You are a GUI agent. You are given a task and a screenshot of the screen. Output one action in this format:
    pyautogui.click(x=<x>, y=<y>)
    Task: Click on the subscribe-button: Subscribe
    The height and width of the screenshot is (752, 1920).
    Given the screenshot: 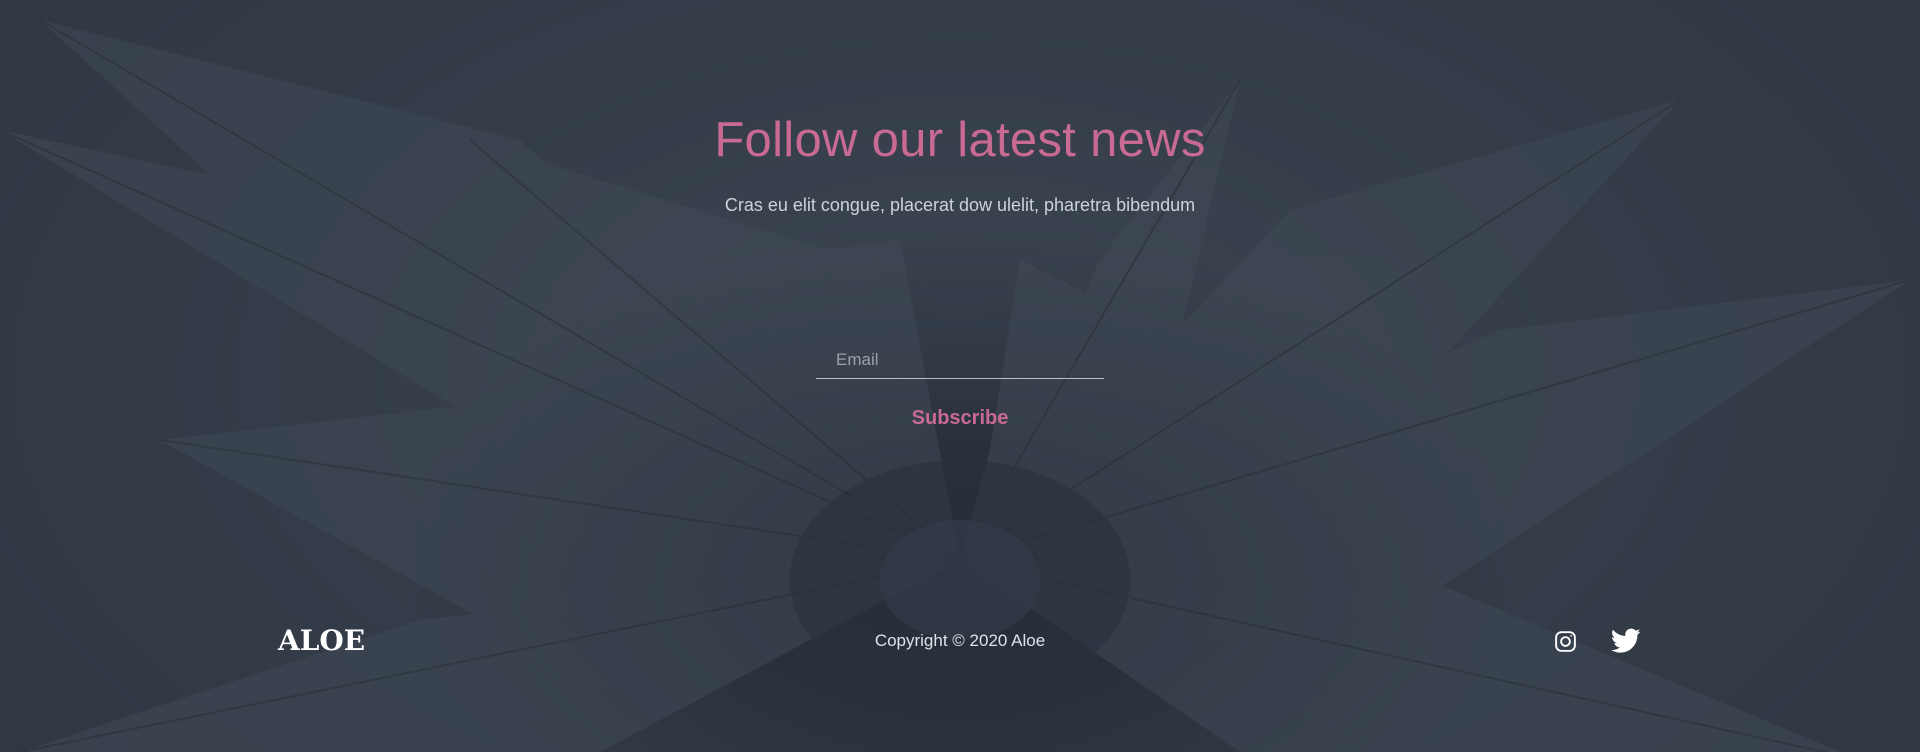 What is the action you would take?
    pyautogui.click(x=960, y=418)
    